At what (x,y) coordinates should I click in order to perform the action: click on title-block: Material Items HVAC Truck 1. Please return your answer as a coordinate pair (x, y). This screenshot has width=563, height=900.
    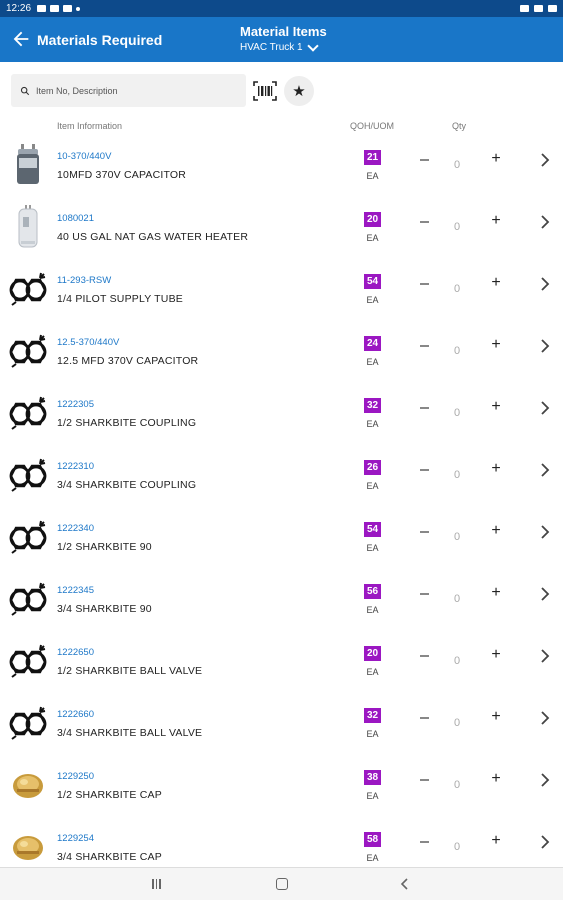
    Looking at the image, I should click on (283, 38).